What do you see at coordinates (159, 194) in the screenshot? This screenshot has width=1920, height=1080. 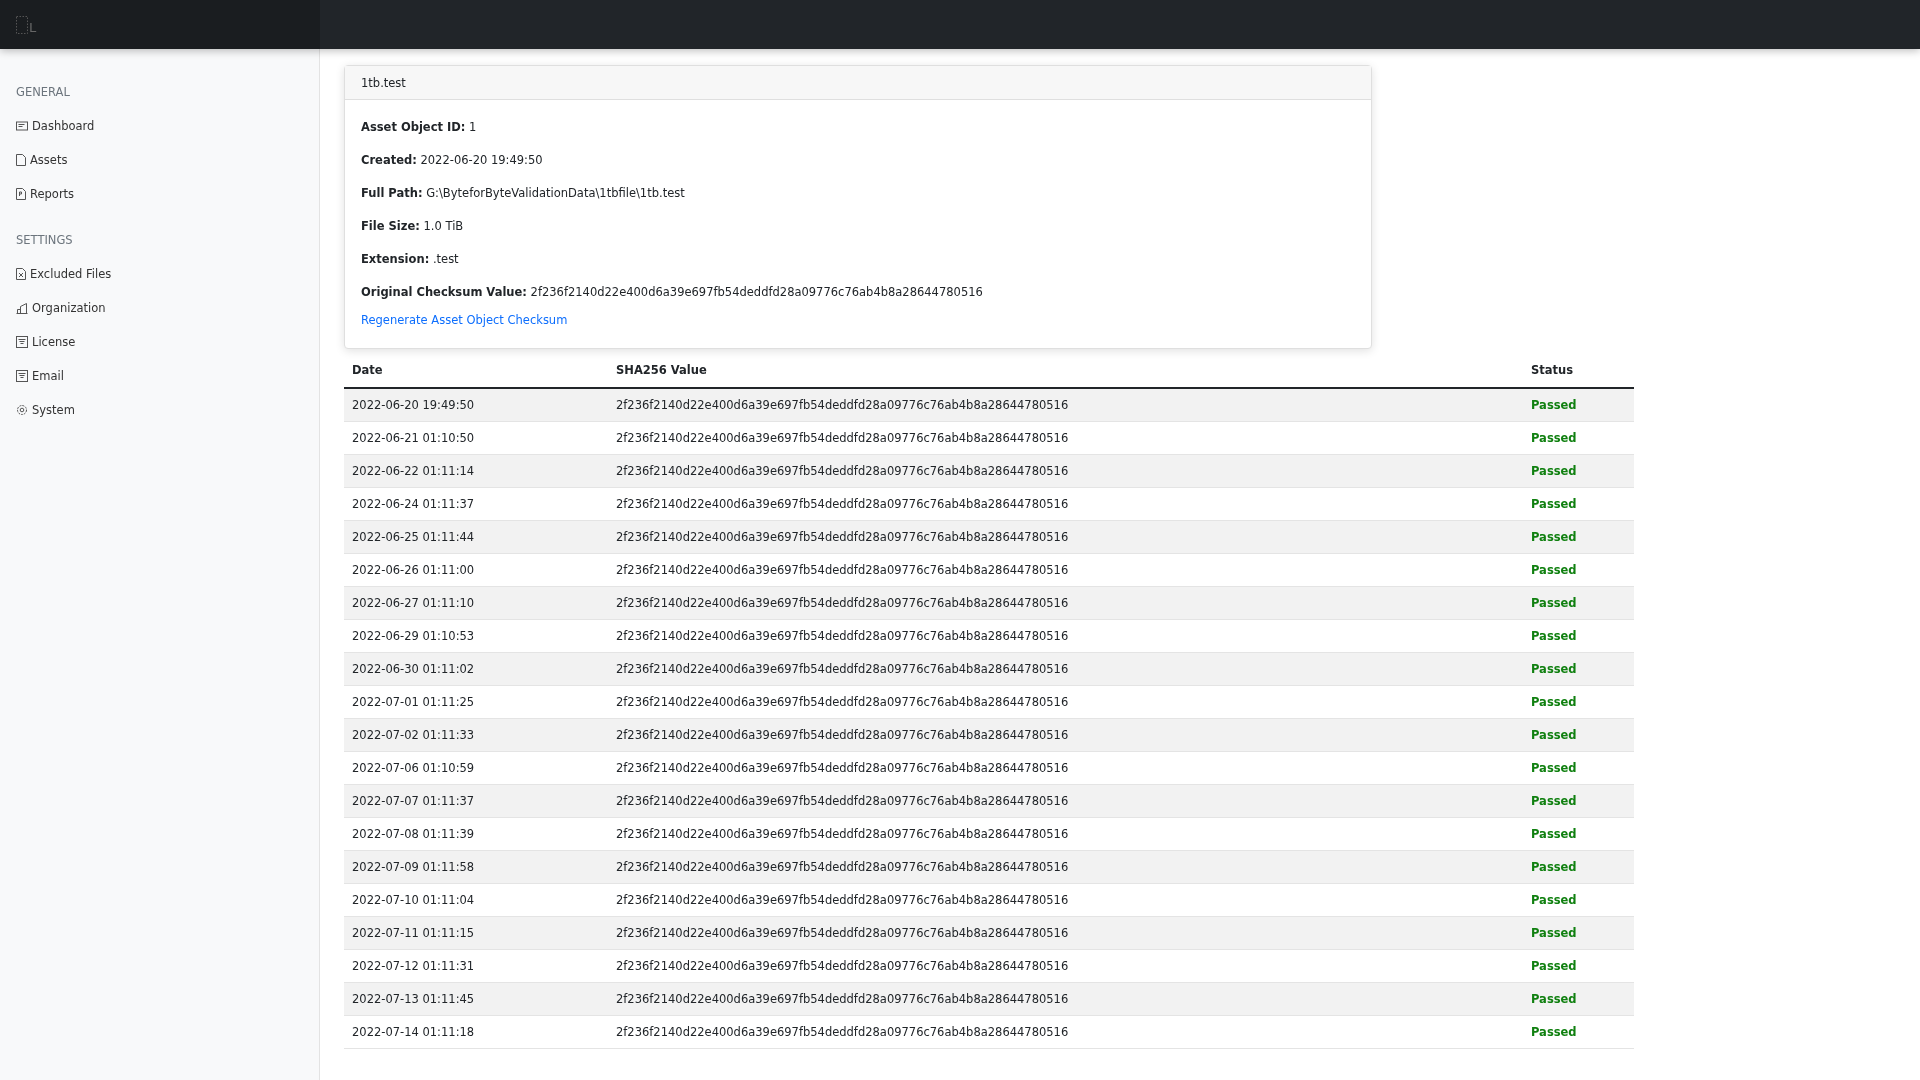 I see `sidebar-item: Reports` at bounding box center [159, 194].